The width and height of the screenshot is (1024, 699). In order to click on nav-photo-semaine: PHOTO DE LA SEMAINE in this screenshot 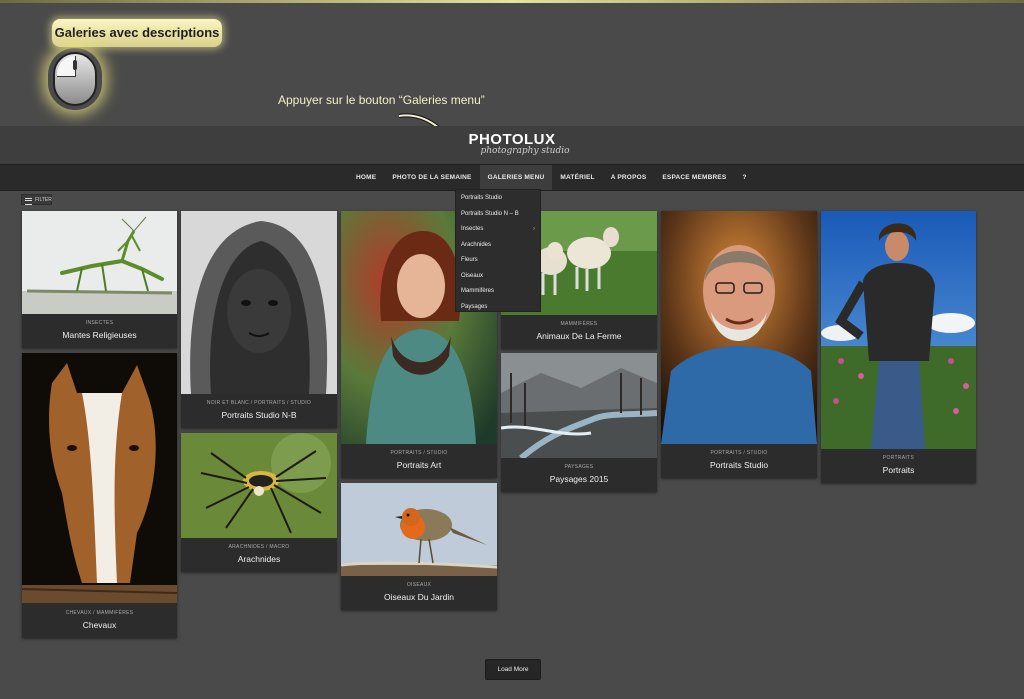, I will do `click(431, 177)`.